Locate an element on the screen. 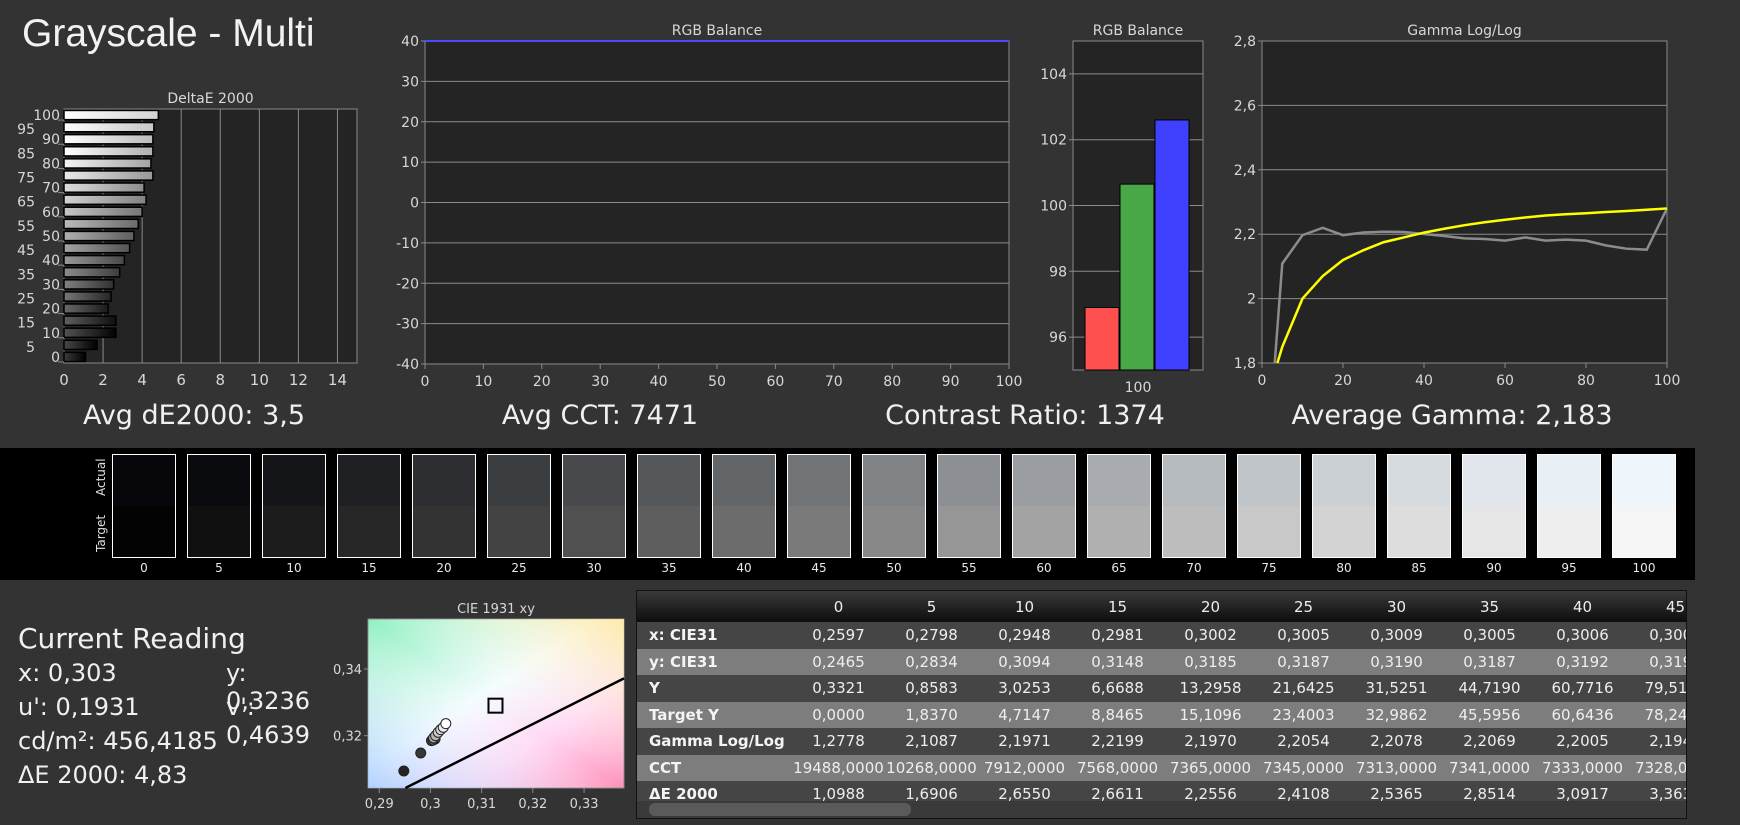  x-tick-label: 0,32 is located at coordinates (532, 804).